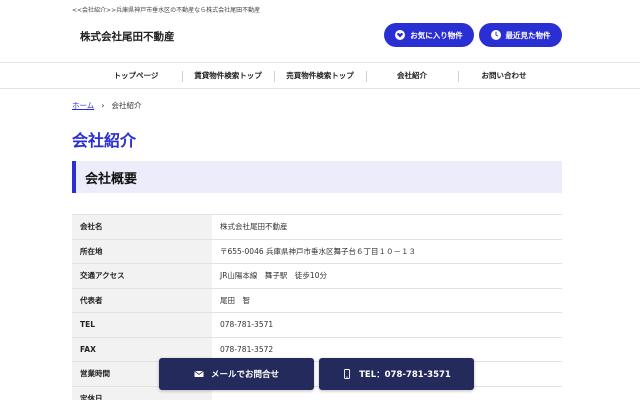 Image resolution: width=640 pixels, height=400 pixels. I want to click on smartphone-icon, so click(347, 374).